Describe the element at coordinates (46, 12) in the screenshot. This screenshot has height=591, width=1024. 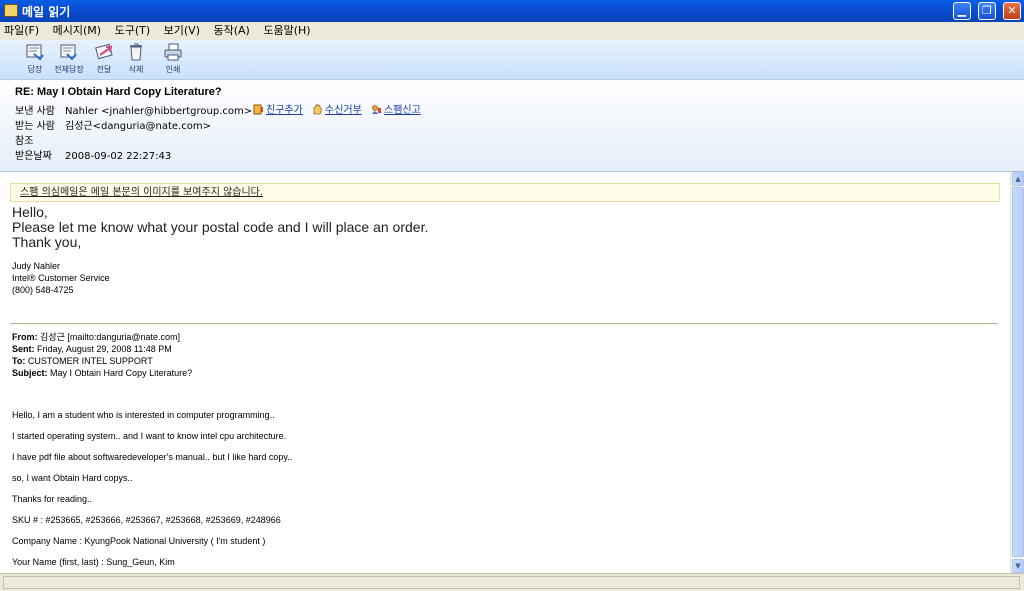
I see `window-title: 메일 읽기` at that location.